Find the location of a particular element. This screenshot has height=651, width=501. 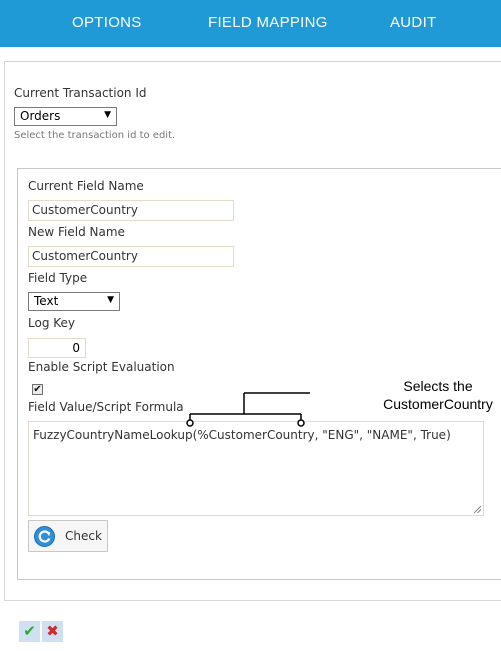

callout-bracket is located at coordinates (248, 409).